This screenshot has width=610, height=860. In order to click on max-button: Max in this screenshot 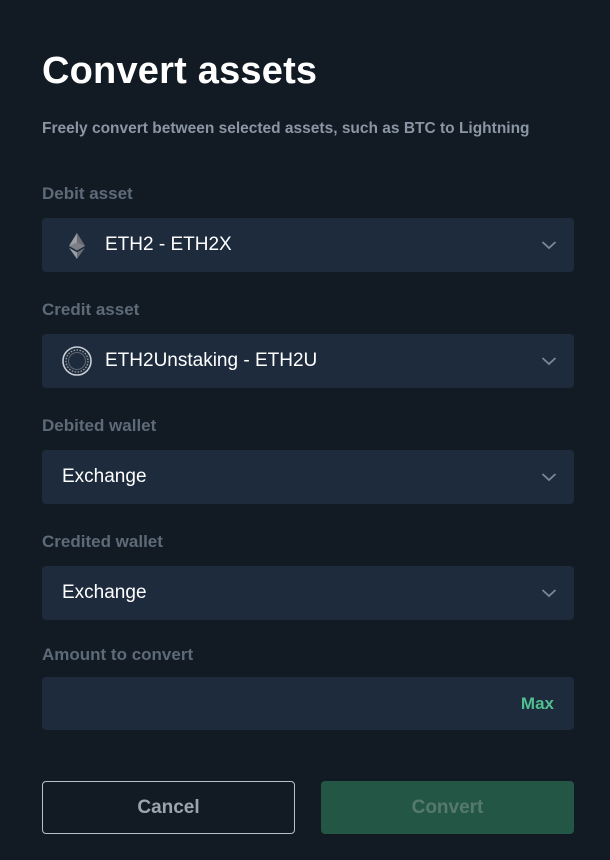, I will do `click(537, 704)`.